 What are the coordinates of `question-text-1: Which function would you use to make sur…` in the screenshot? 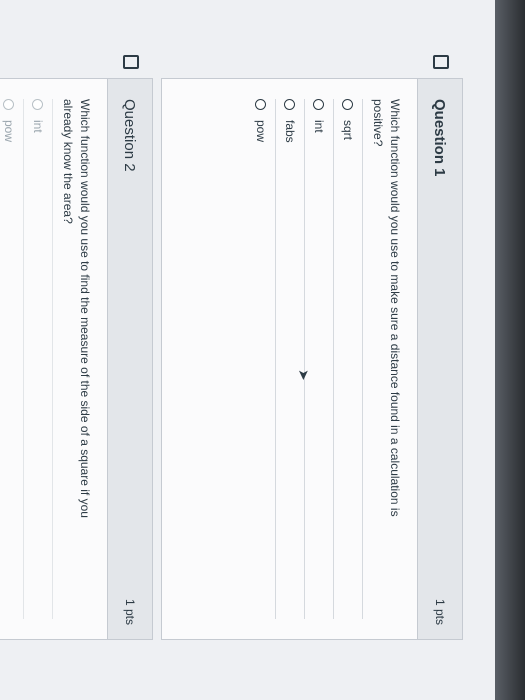 It's located at (386, 308).